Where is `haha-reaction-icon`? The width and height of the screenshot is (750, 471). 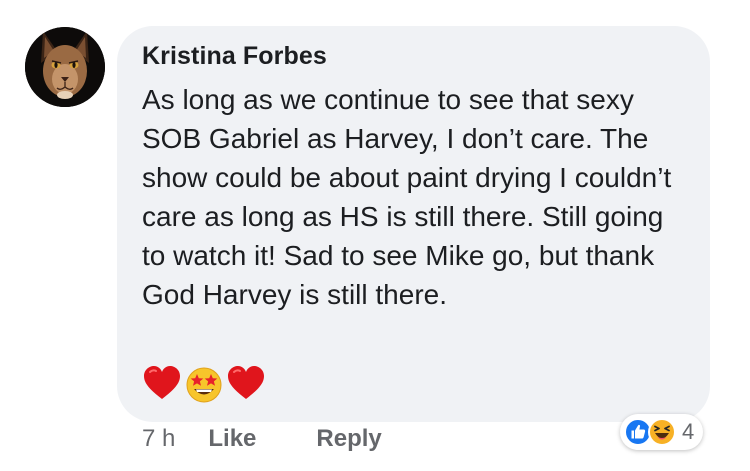
haha-reaction-icon is located at coordinates (662, 432).